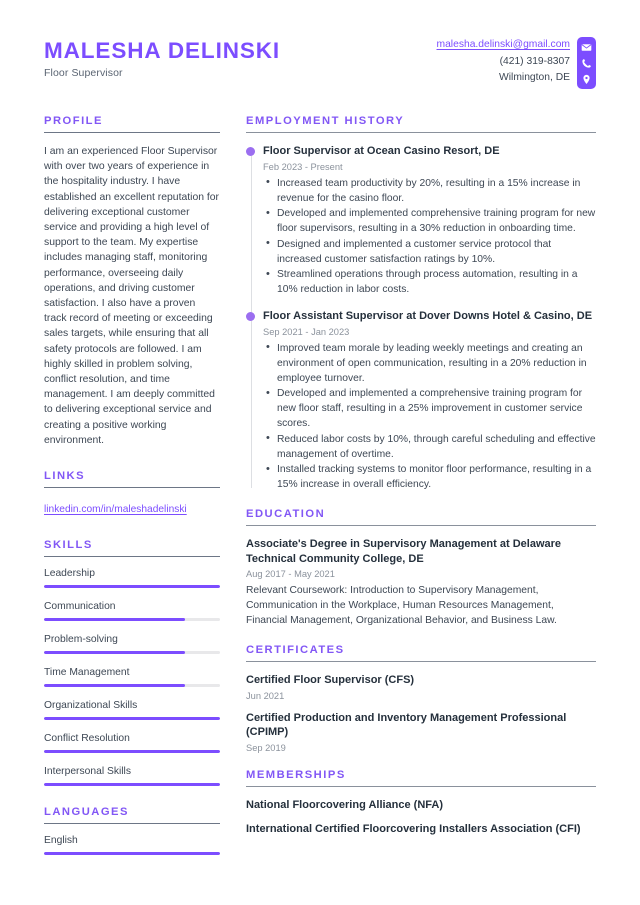 The image size is (640, 905). Describe the element at coordinates (61, 841) in the screenshot. I see `language-label: English` at that location.